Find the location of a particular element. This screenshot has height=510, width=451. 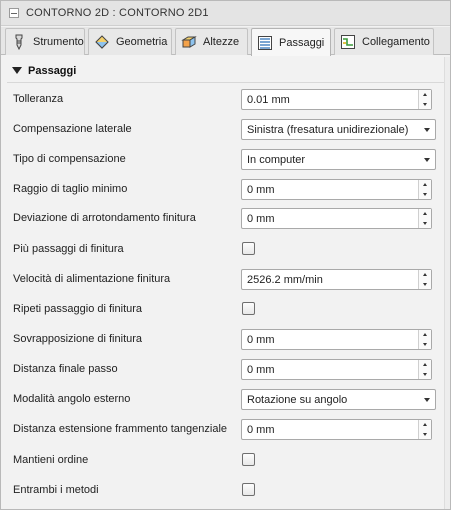

raggio-taglio-label: Raggio di taglio minimo is located at coordinates (70, 189).